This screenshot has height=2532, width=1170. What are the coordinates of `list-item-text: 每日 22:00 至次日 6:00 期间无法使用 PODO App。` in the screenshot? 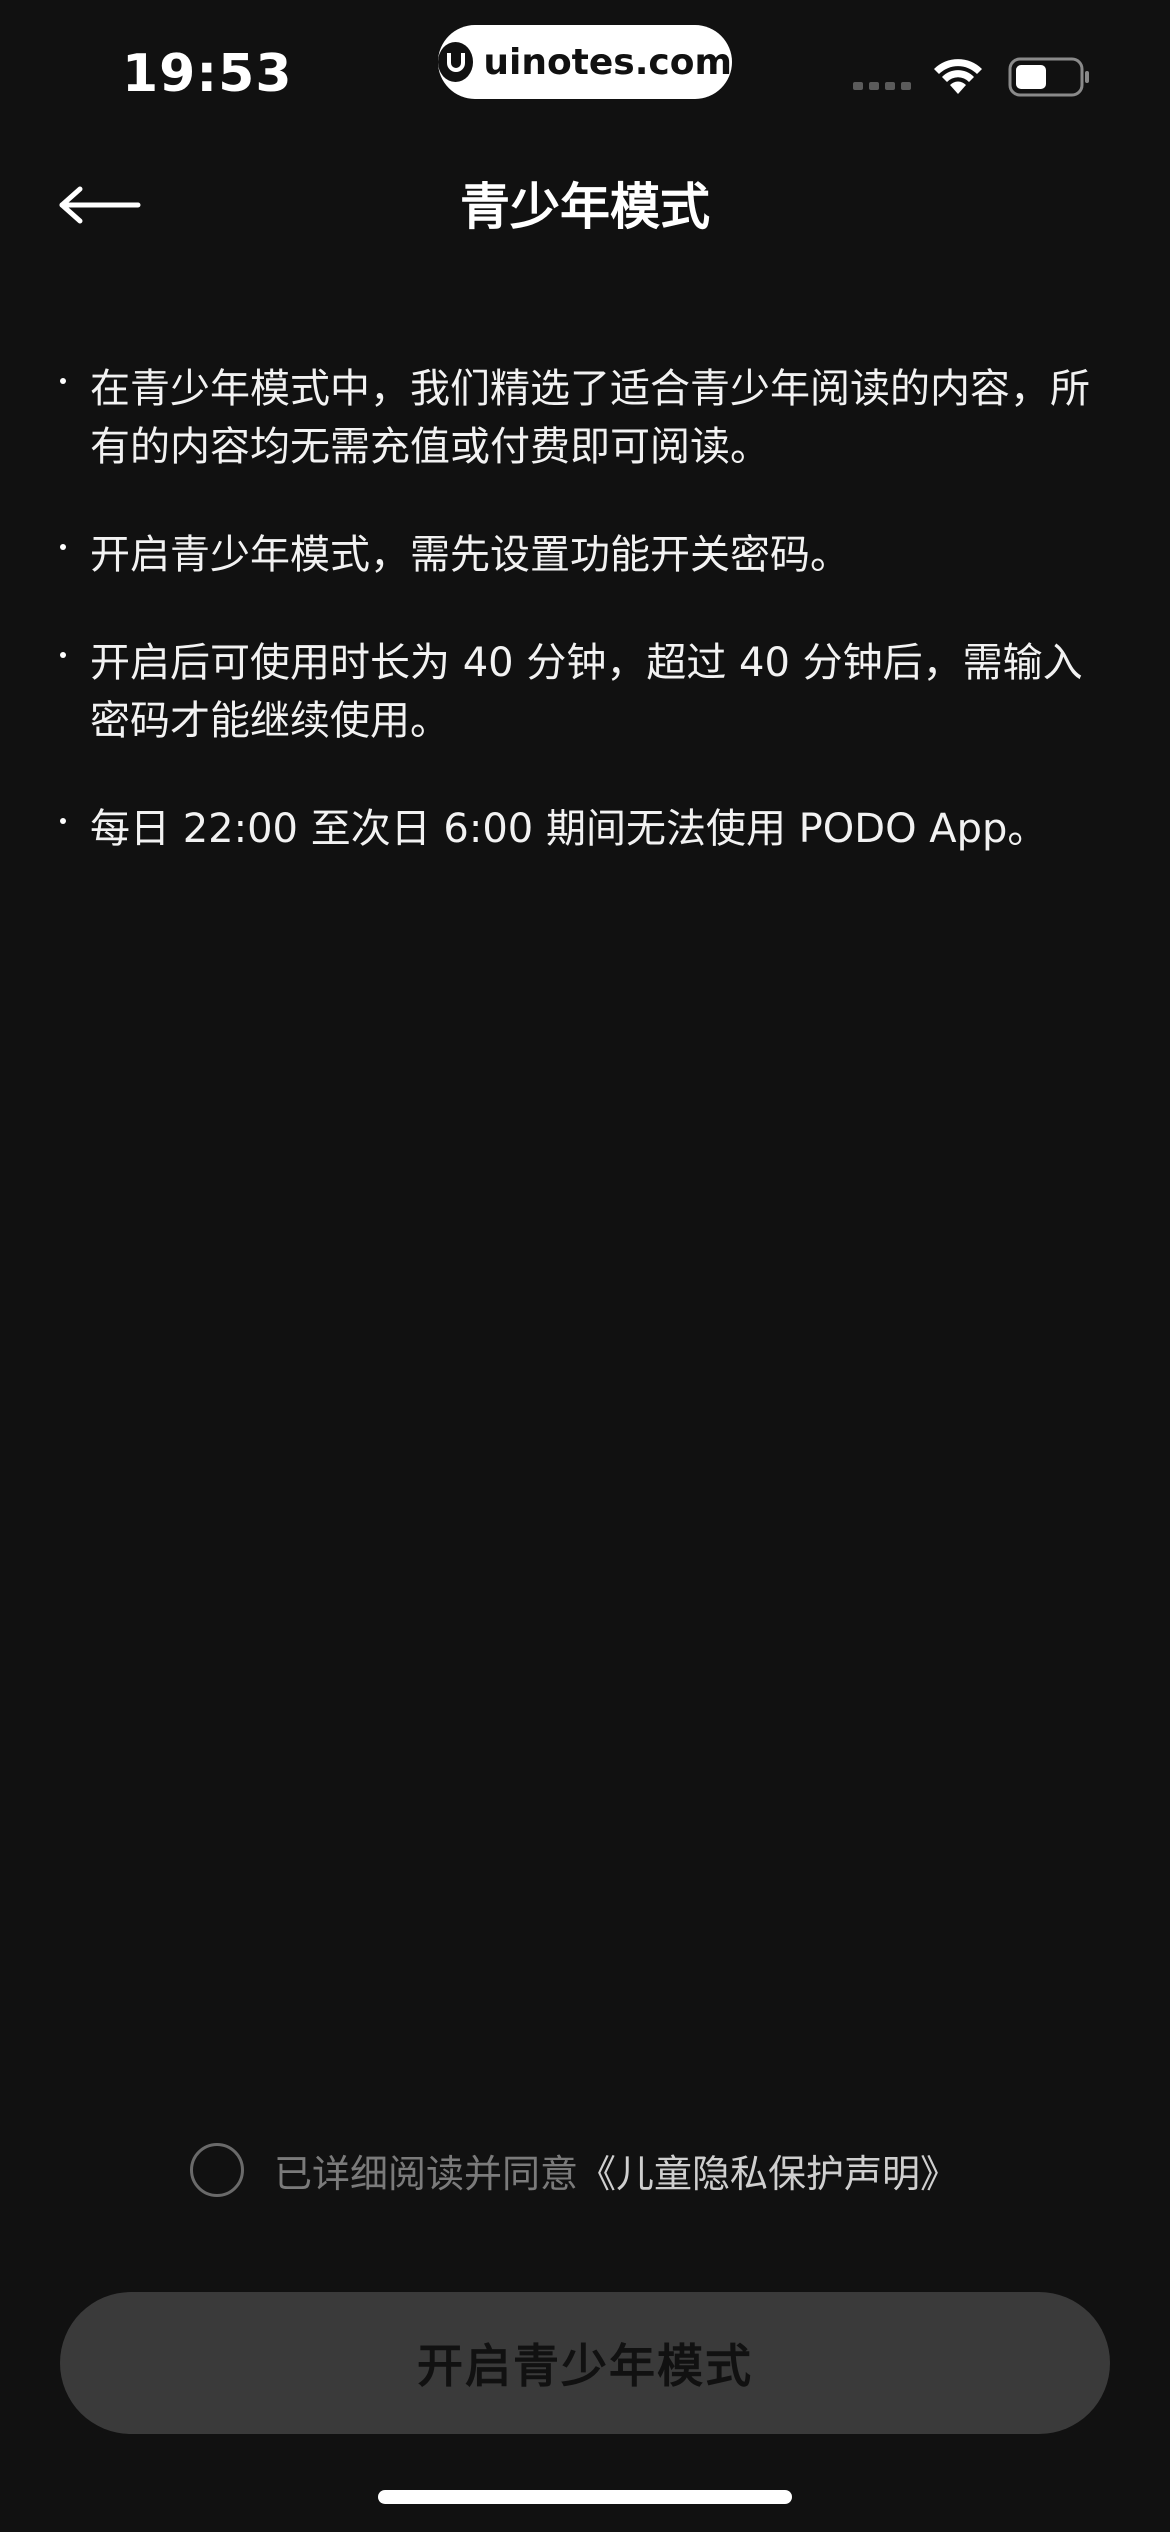 It's located at (569, 829).